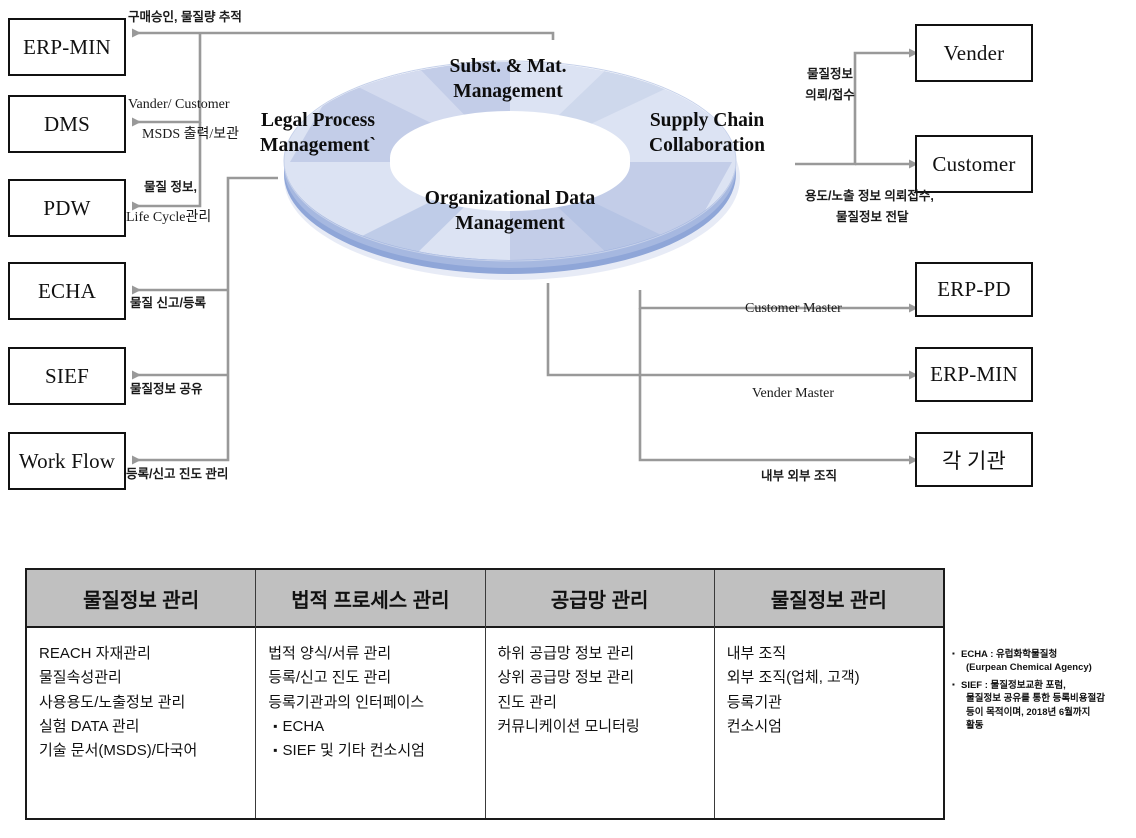 This screenshot has height=838, width=1136. Describe the element at coordinates (191, 134) in the screenshot. I see `edge-label-msds-print: MSDS 출력/보관` at that location.